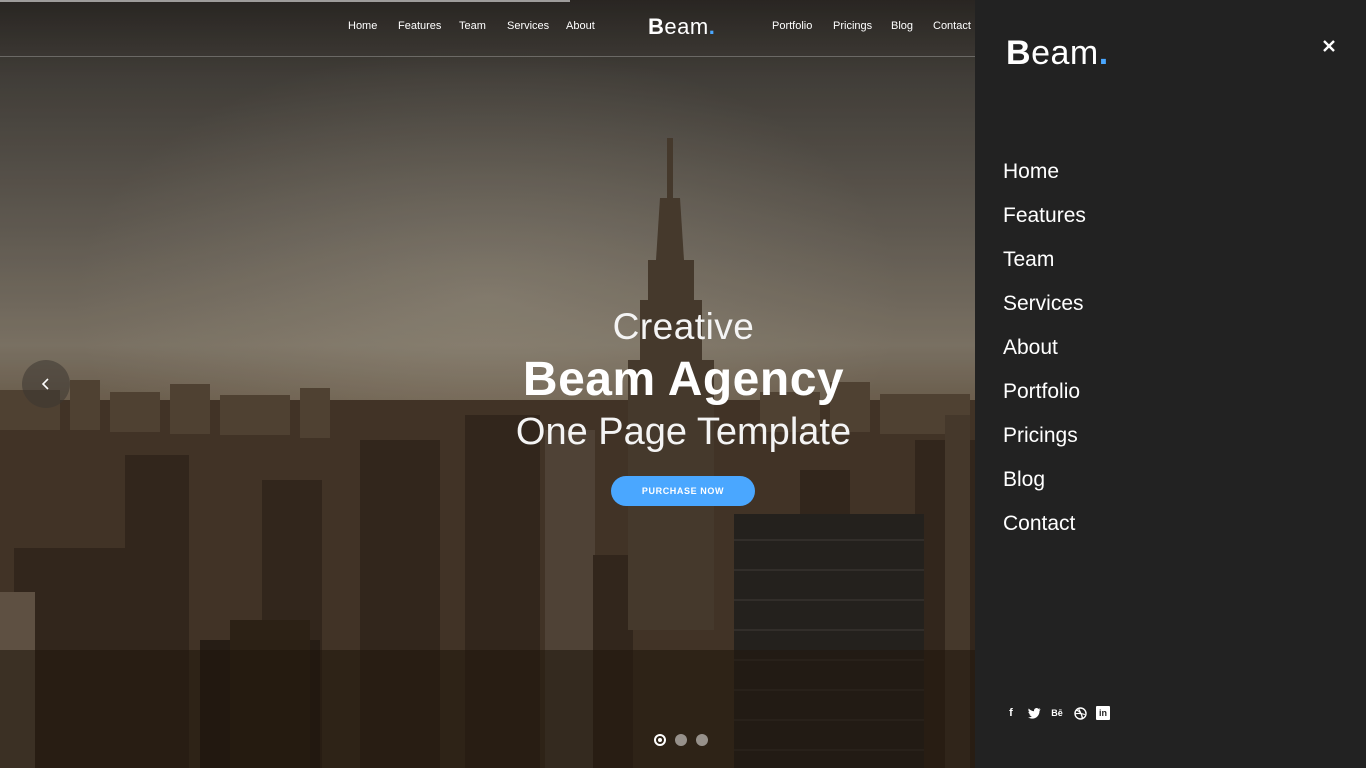  I want to click on twitter-icon, so click(1034, 713).